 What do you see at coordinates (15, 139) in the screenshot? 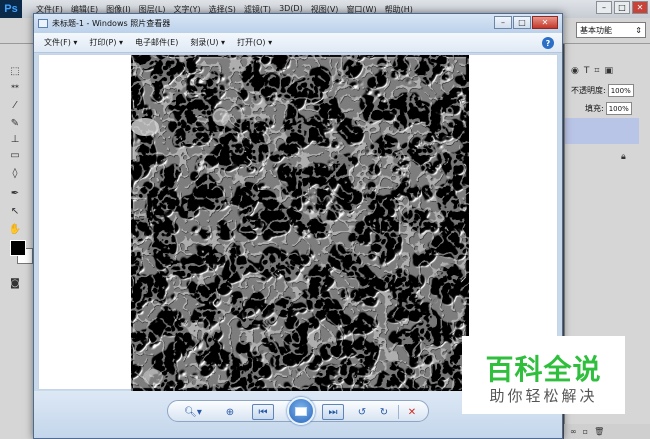
I see `stamp-tool-icon: ⊥` at bounding box center [15, 139].